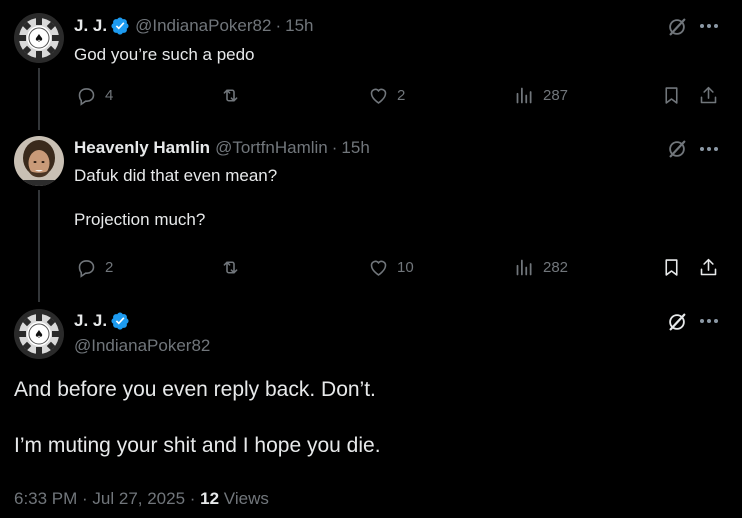 The height and width of the screenshot is (518, 742). Describe the element at coordinates (109, 267) in the screenshot. I see `reply-count: 2` at that location.